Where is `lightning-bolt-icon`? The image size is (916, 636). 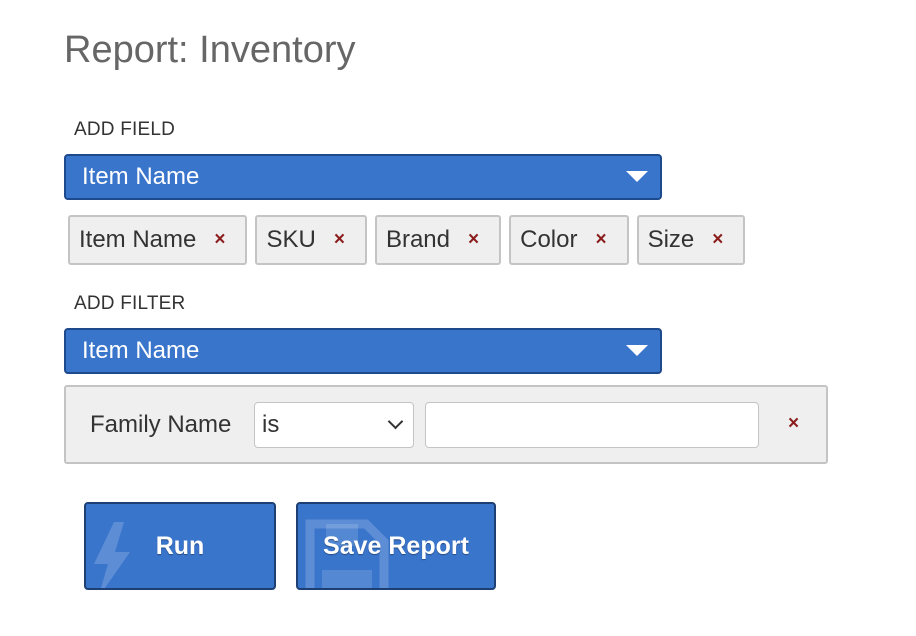 lightning-bolt-icon is located at coordinates (112, 555).